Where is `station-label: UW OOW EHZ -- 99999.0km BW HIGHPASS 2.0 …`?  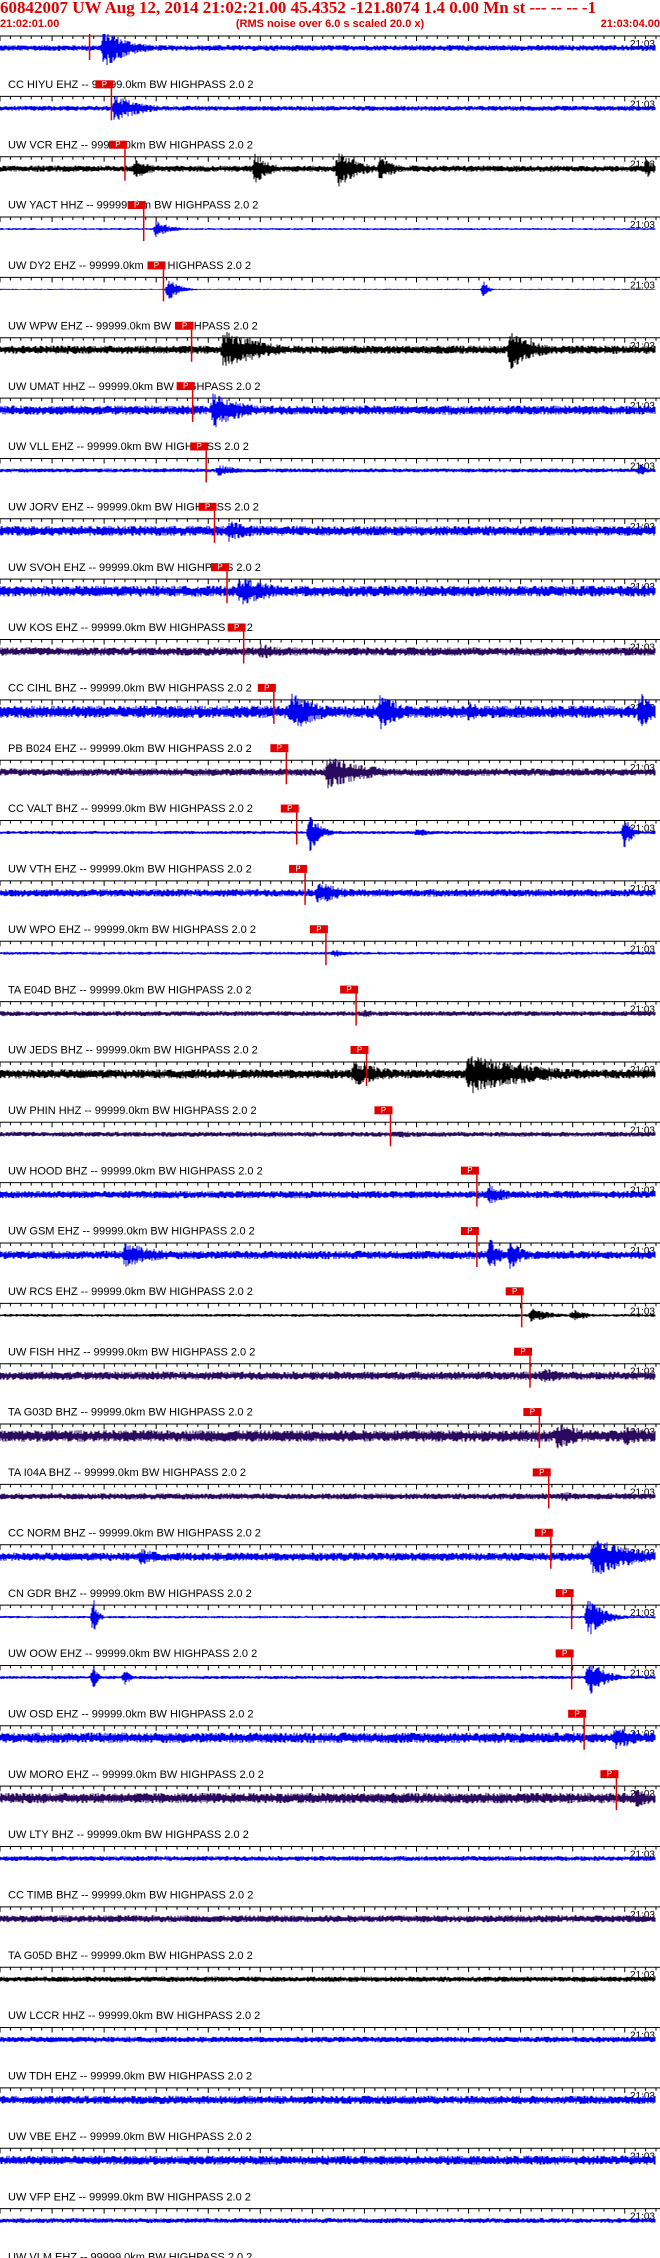
station-label: UW OOW EHZ -- 99999.0km BW HIGHPASS 2.0 … is located at coordinates (132, 1654).